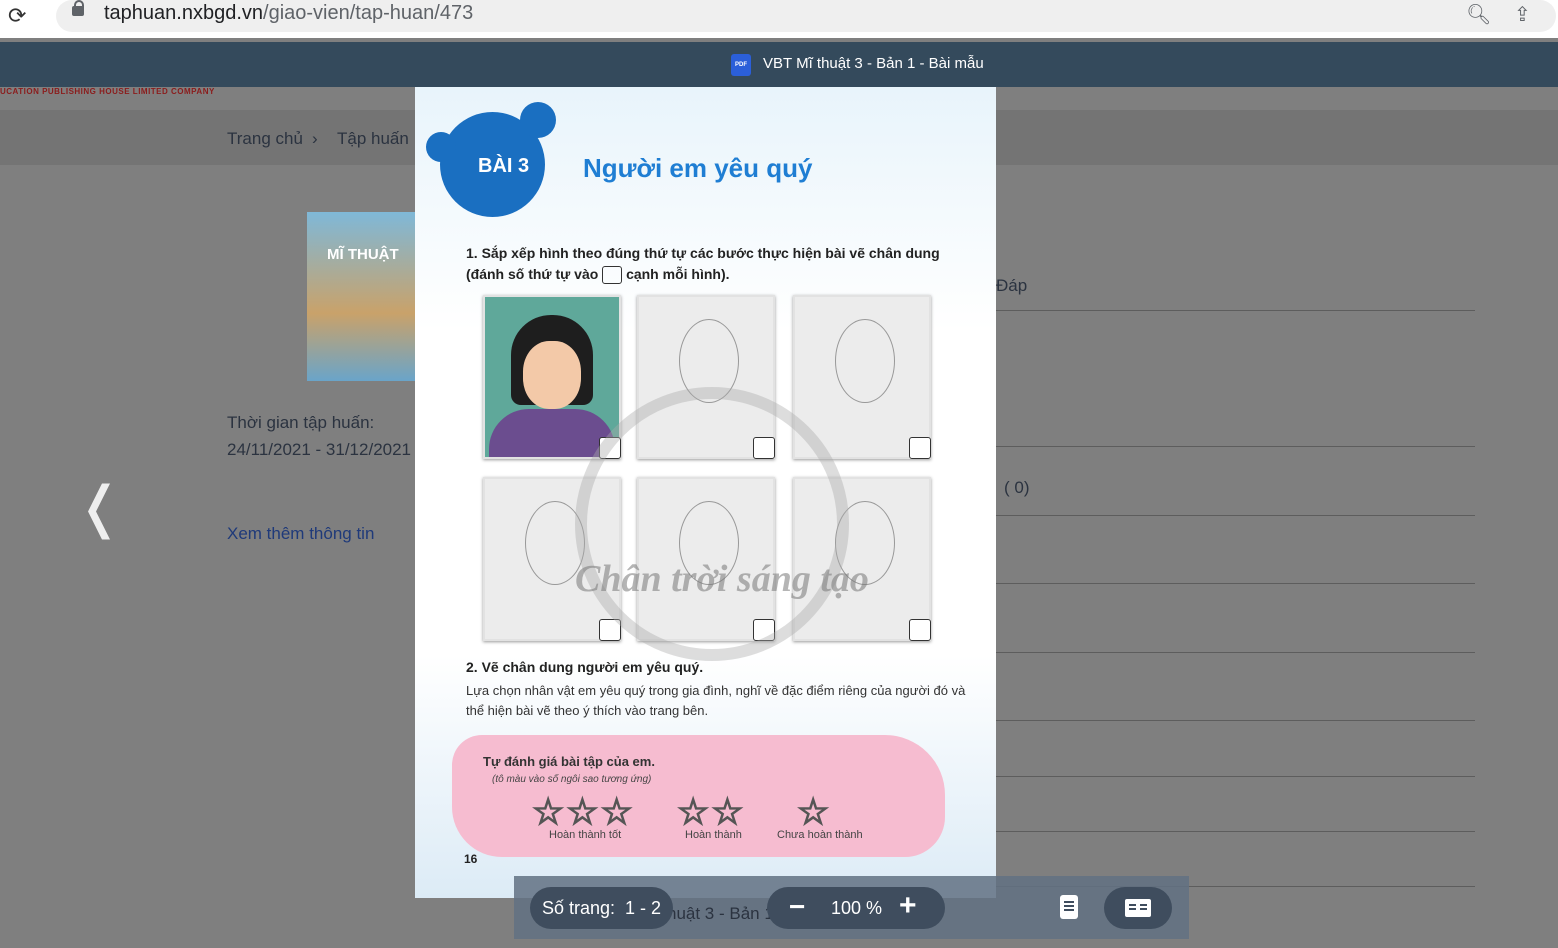 This screenshot has height=948, width=1558. What do you see at coordinates (319, 449) in the screenshot?
I see `training-time-value: 24/11/2021 - 31/12/2021` at bounding box center [319, 449].